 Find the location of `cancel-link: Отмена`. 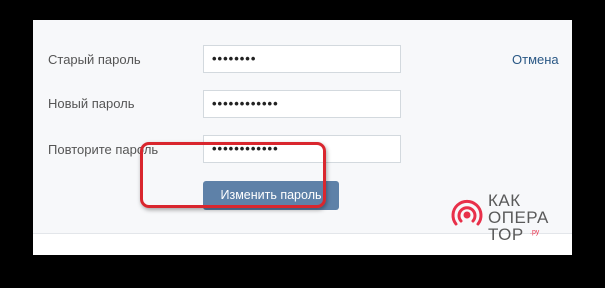

cancel-link: Отмена is located at coordinates (535, 59).